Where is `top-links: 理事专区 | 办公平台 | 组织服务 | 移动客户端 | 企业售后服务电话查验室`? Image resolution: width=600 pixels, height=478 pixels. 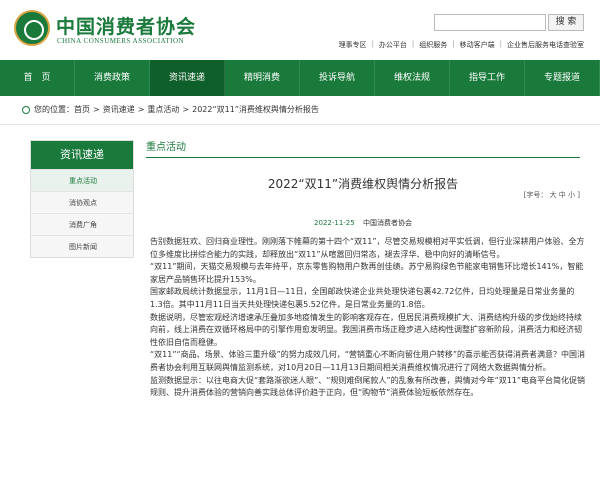
top-links: 理事专区 | 办公平台 | 组织服务 | 移动客户端 | 企业售后服务电话查验室 is located at coordinates (461, 45).